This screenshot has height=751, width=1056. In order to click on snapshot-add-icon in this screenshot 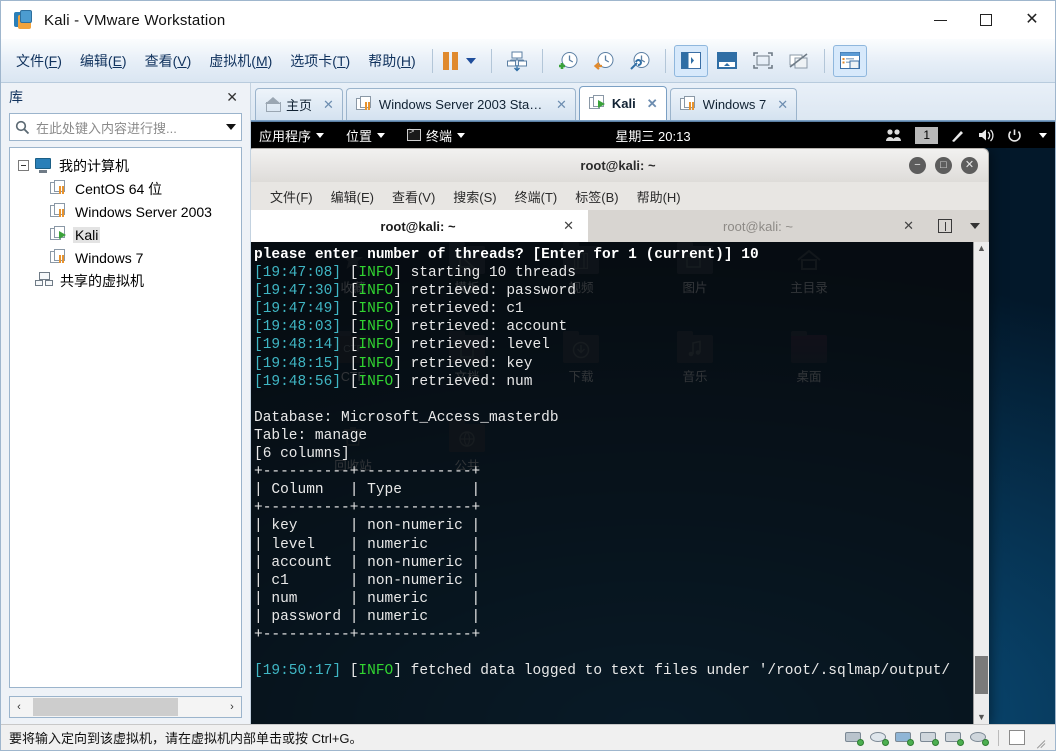, I will do `click(568, 60)`.